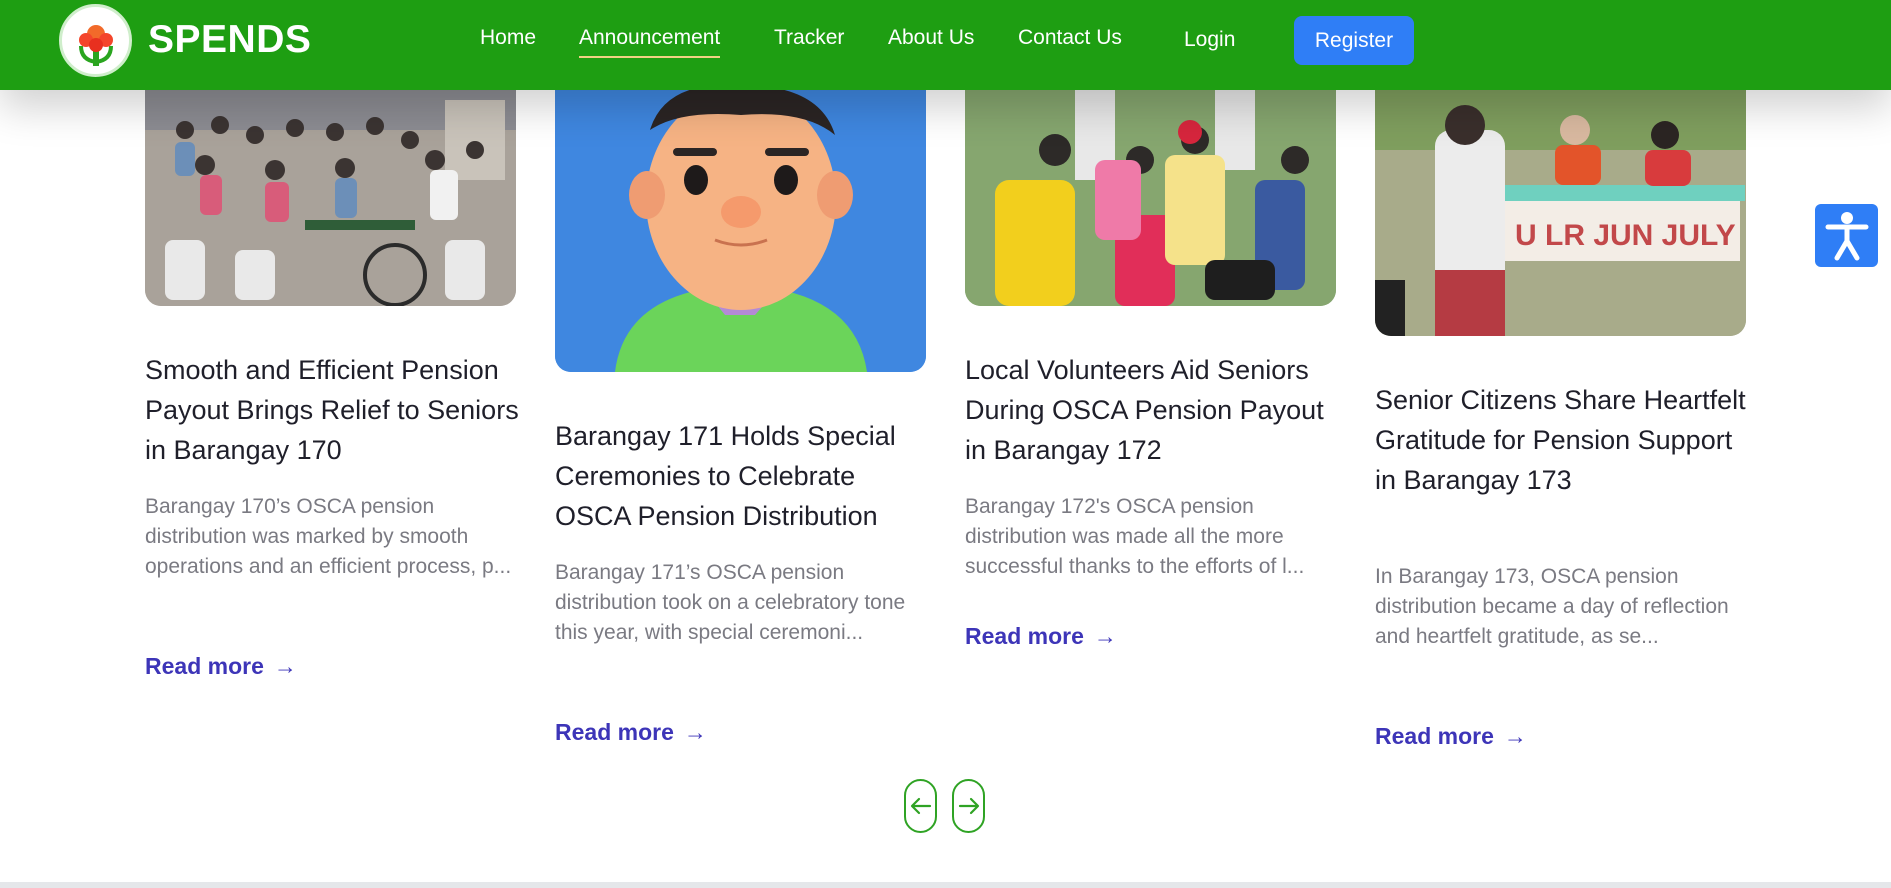 This screenshot has height=888, width=1891. I want to click on card-image: U LR JUN JULY, so click(1560, 213).